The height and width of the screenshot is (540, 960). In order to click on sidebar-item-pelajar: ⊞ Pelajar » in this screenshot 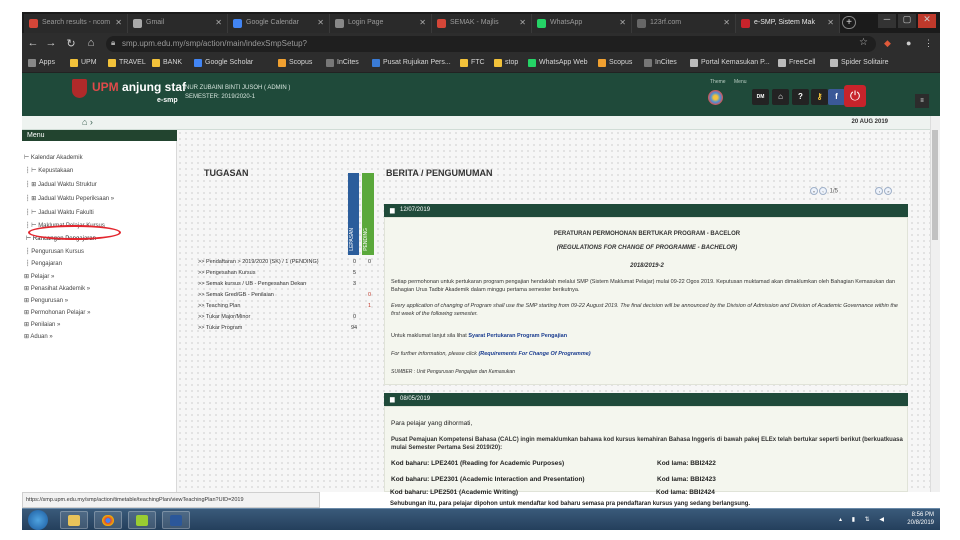, I will do `click(39, 276)`.